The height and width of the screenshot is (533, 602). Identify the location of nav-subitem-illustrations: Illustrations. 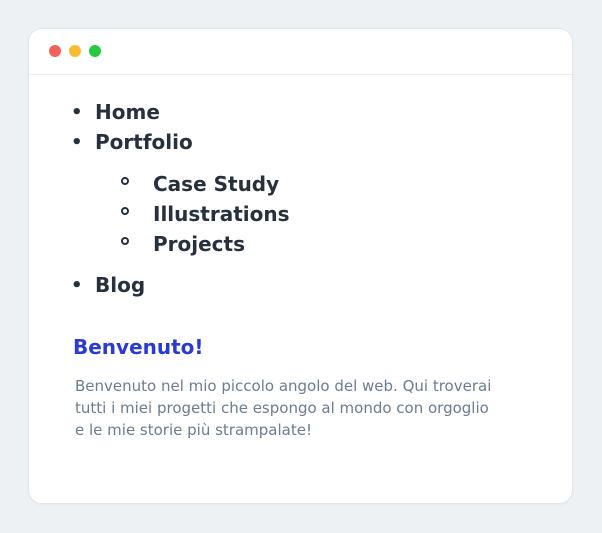
(205, 214).